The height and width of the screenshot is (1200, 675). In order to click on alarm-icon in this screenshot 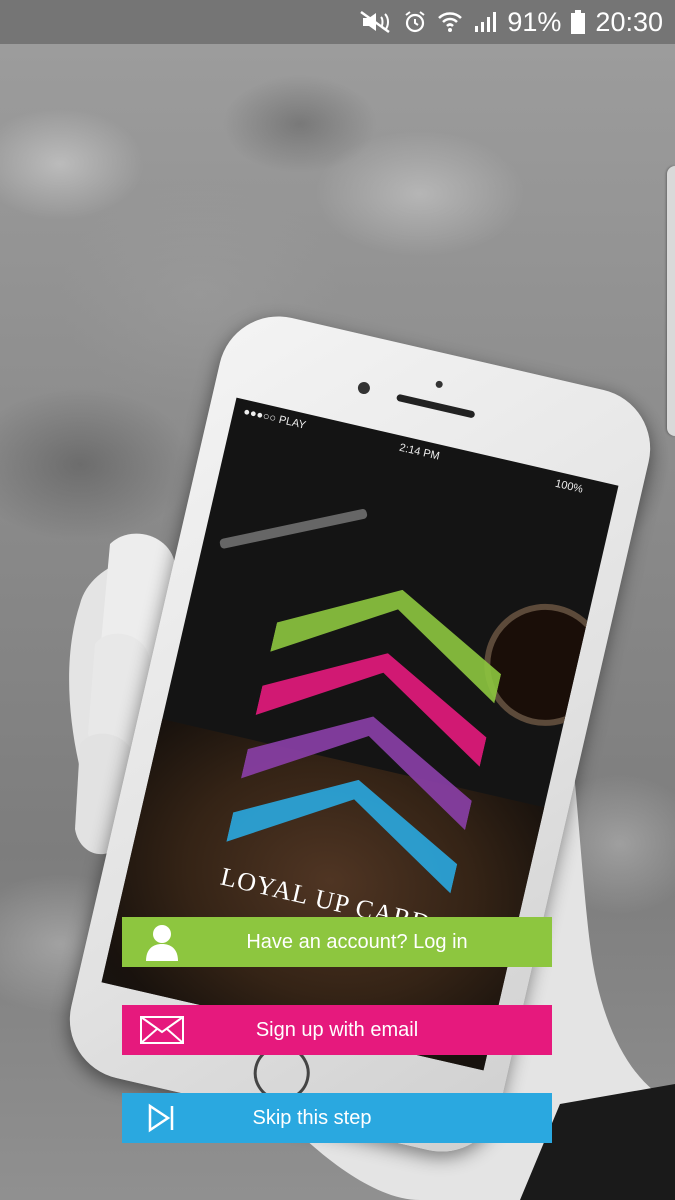, I will do `click(415, 22)`.